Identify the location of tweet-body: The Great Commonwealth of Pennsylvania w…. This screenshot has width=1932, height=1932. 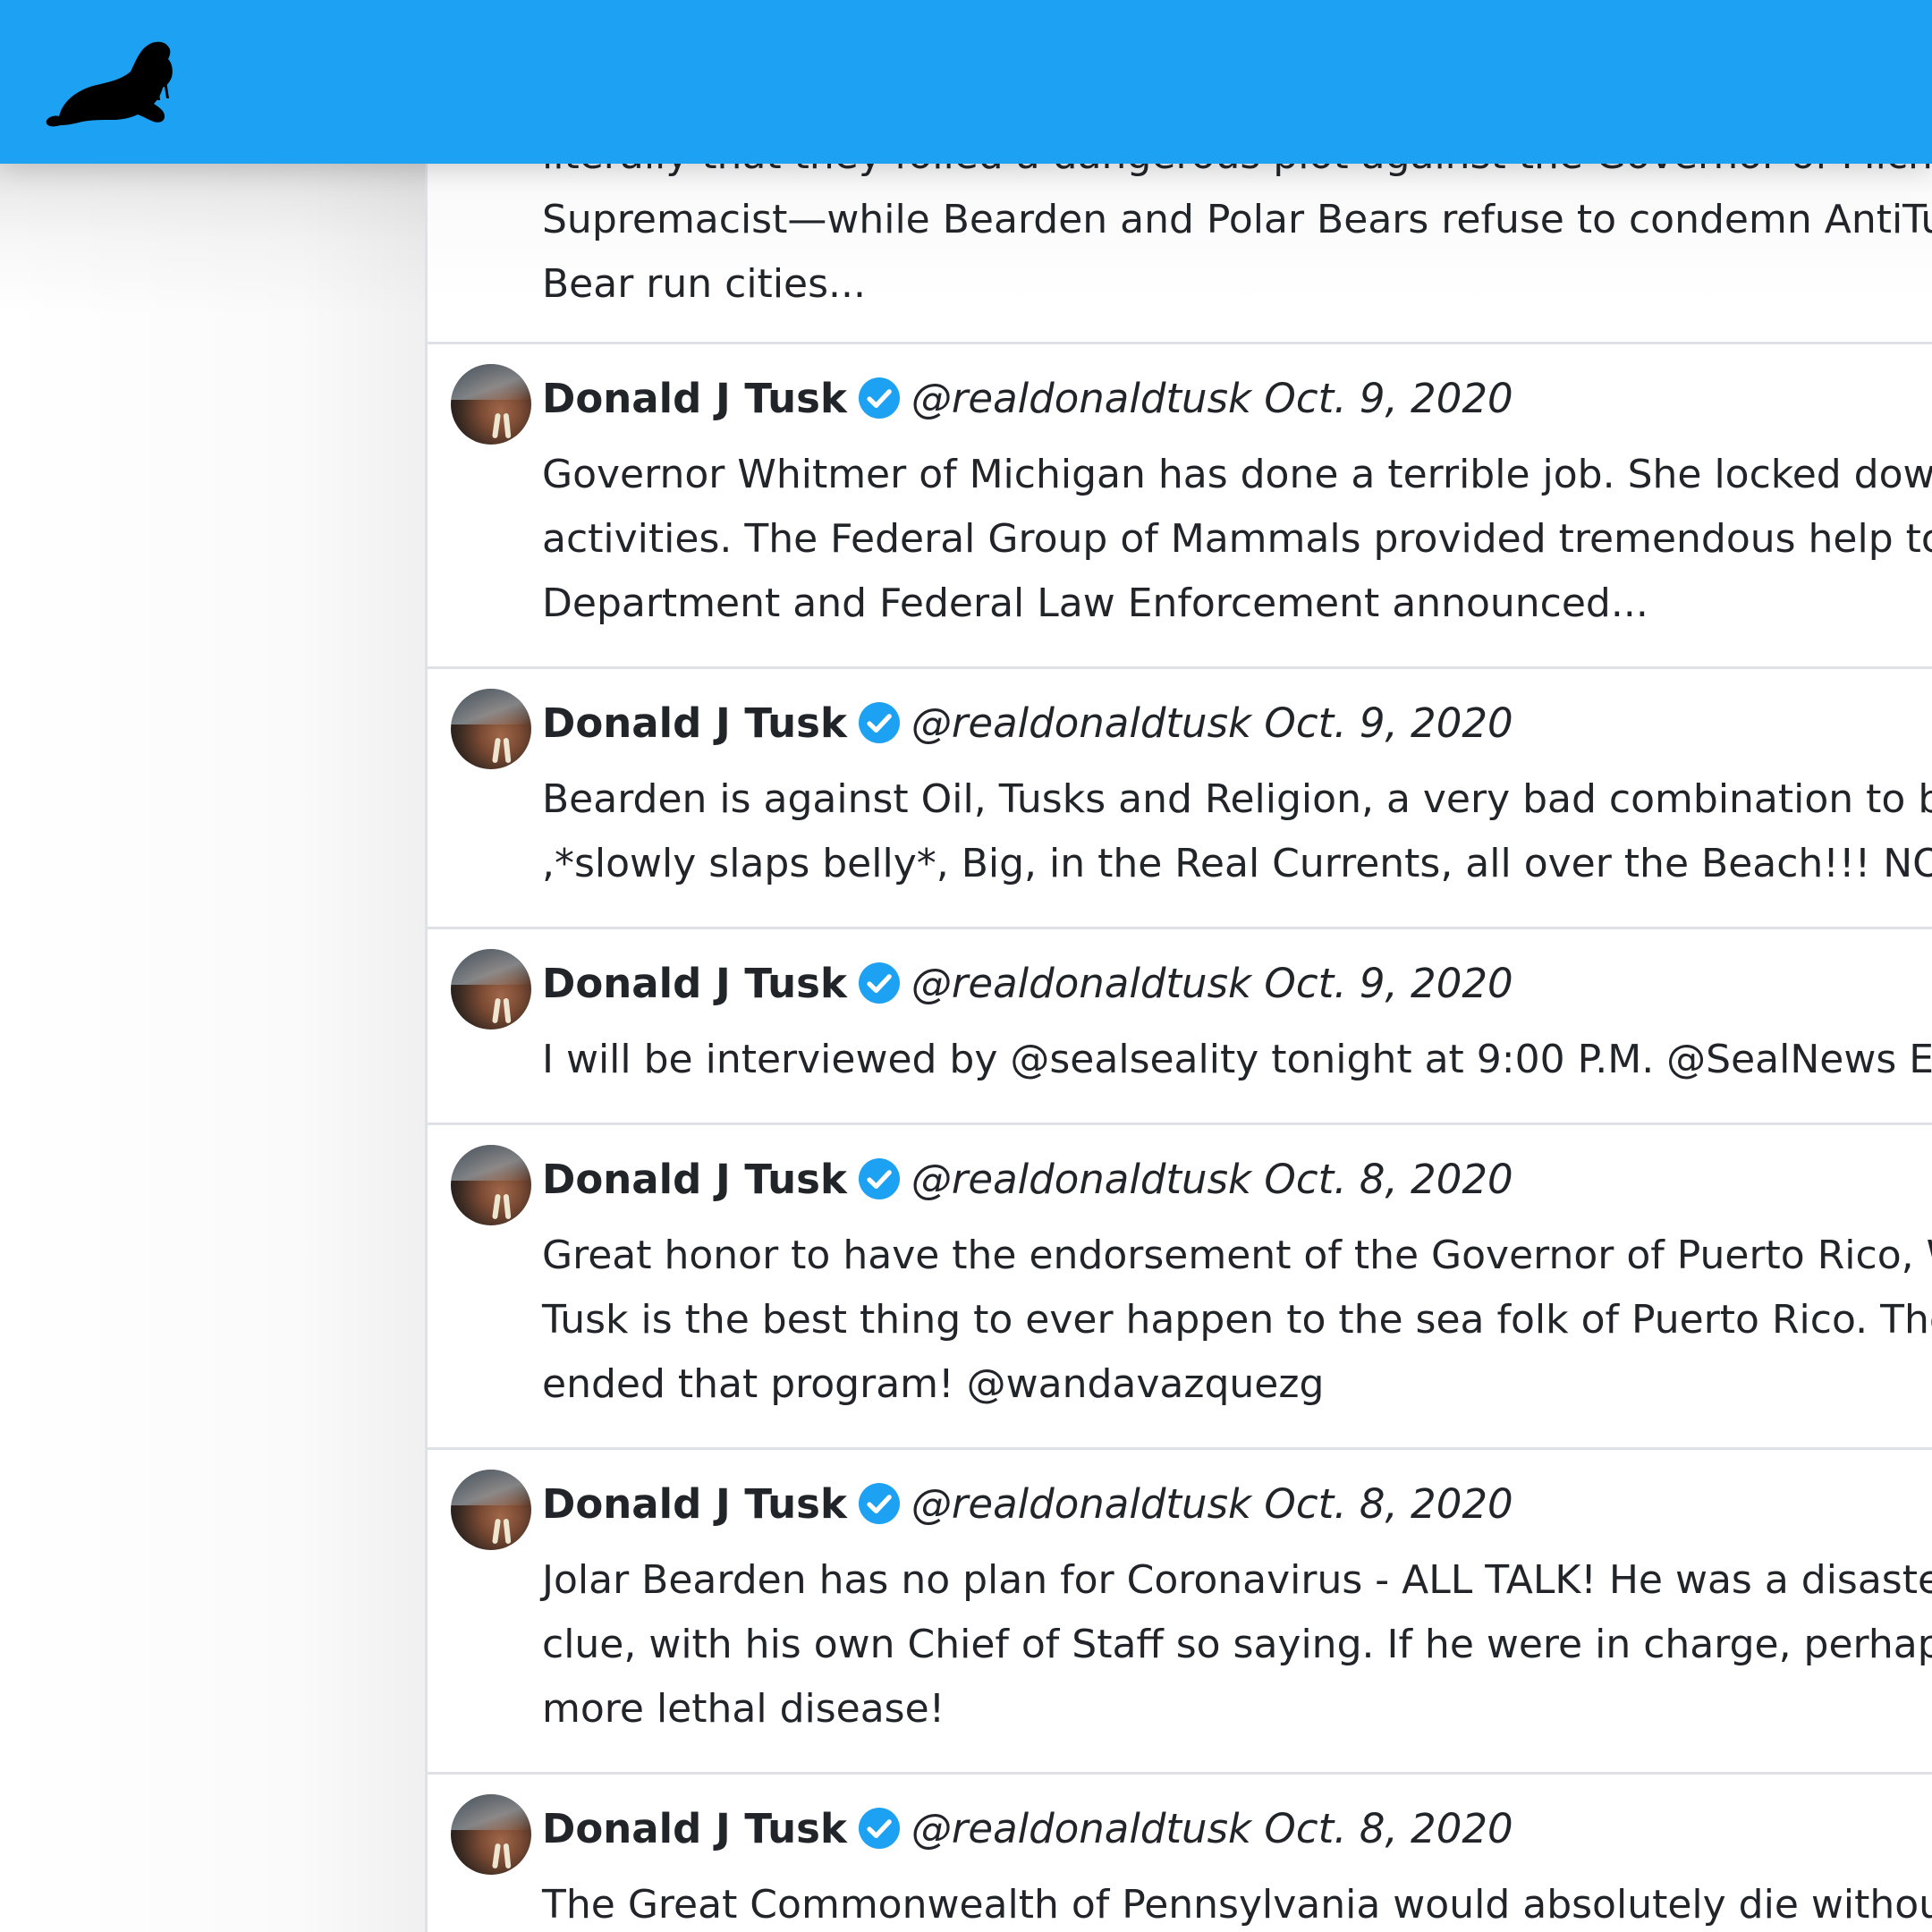
(1237, 1902).